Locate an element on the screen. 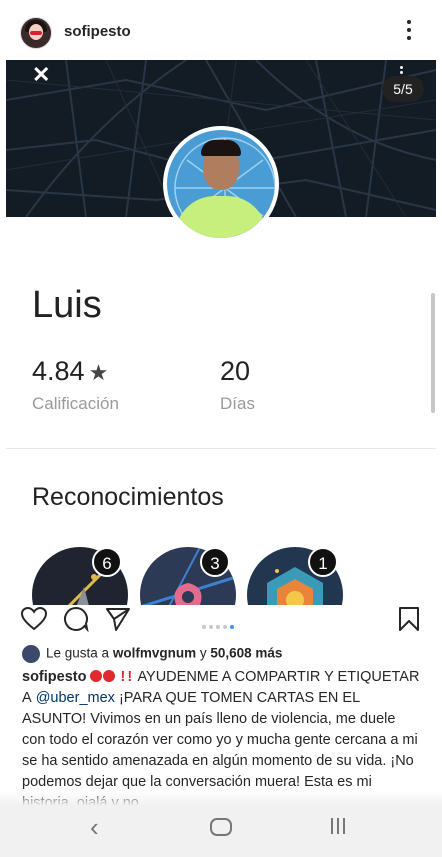 Image resolution: width=442 pixels, height=857 pixels. rating-number: 4.84 is located at coordinates (58, 371).